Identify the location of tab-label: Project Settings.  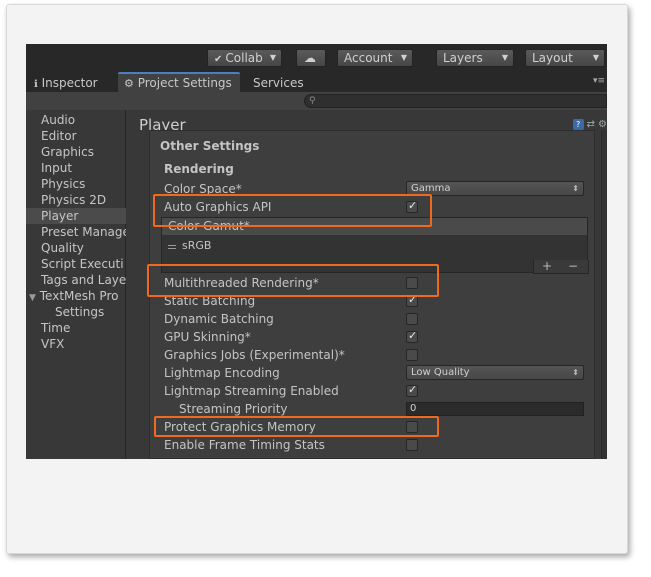
(184, 83).